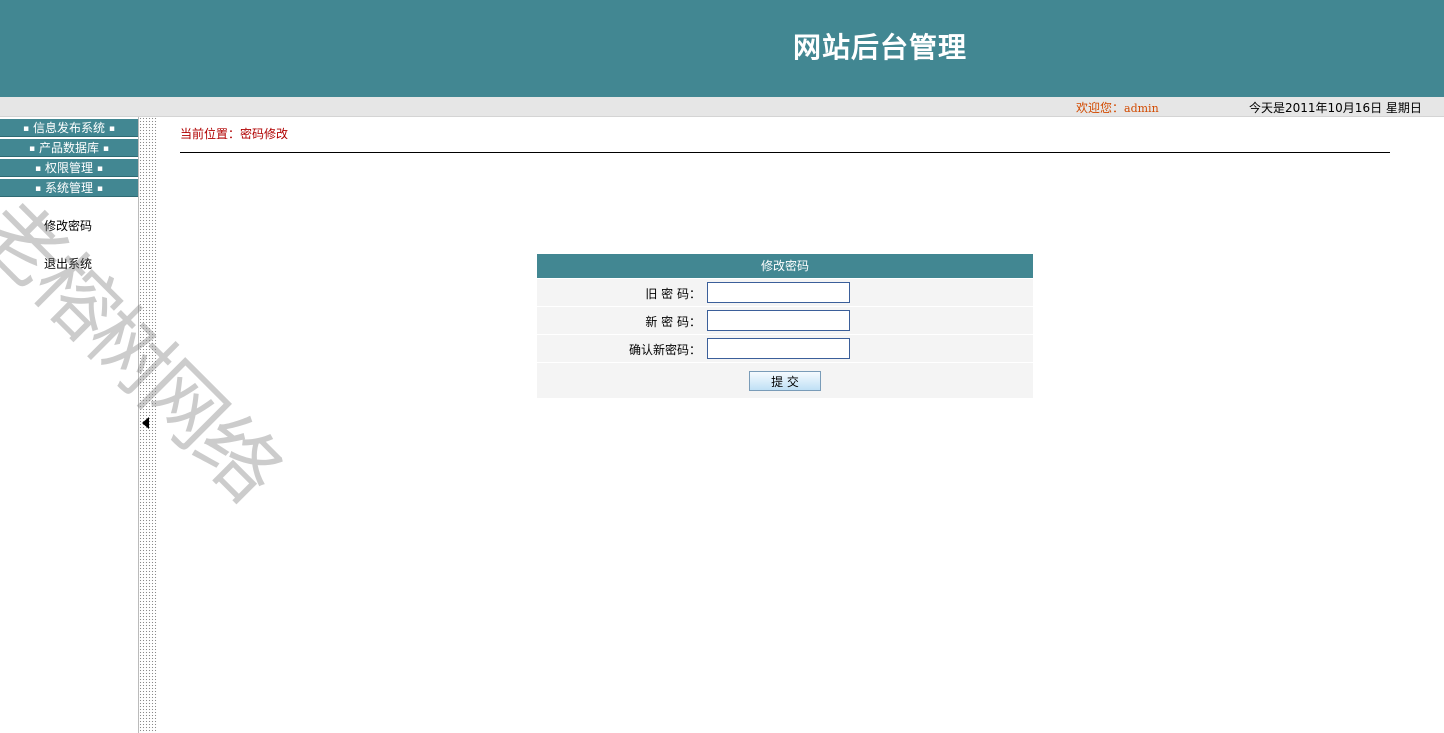 The height and width of the screenshot is (733, 1444). What do you see at coordinates (68, 225) in the screenshot?
I see `change-password-link: 修改密码` at bounding box center [68, 225].